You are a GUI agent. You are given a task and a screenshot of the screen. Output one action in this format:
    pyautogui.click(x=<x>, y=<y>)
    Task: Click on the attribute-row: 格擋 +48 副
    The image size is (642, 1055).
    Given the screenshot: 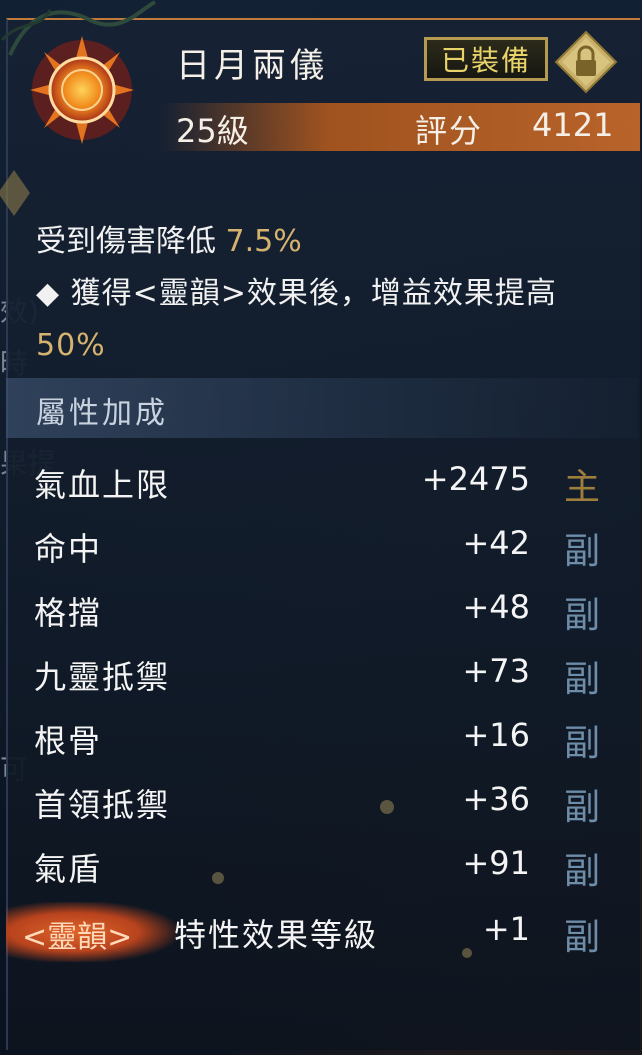 What is the action you would take?
    pyautogui.click(x=319, y=615)
    